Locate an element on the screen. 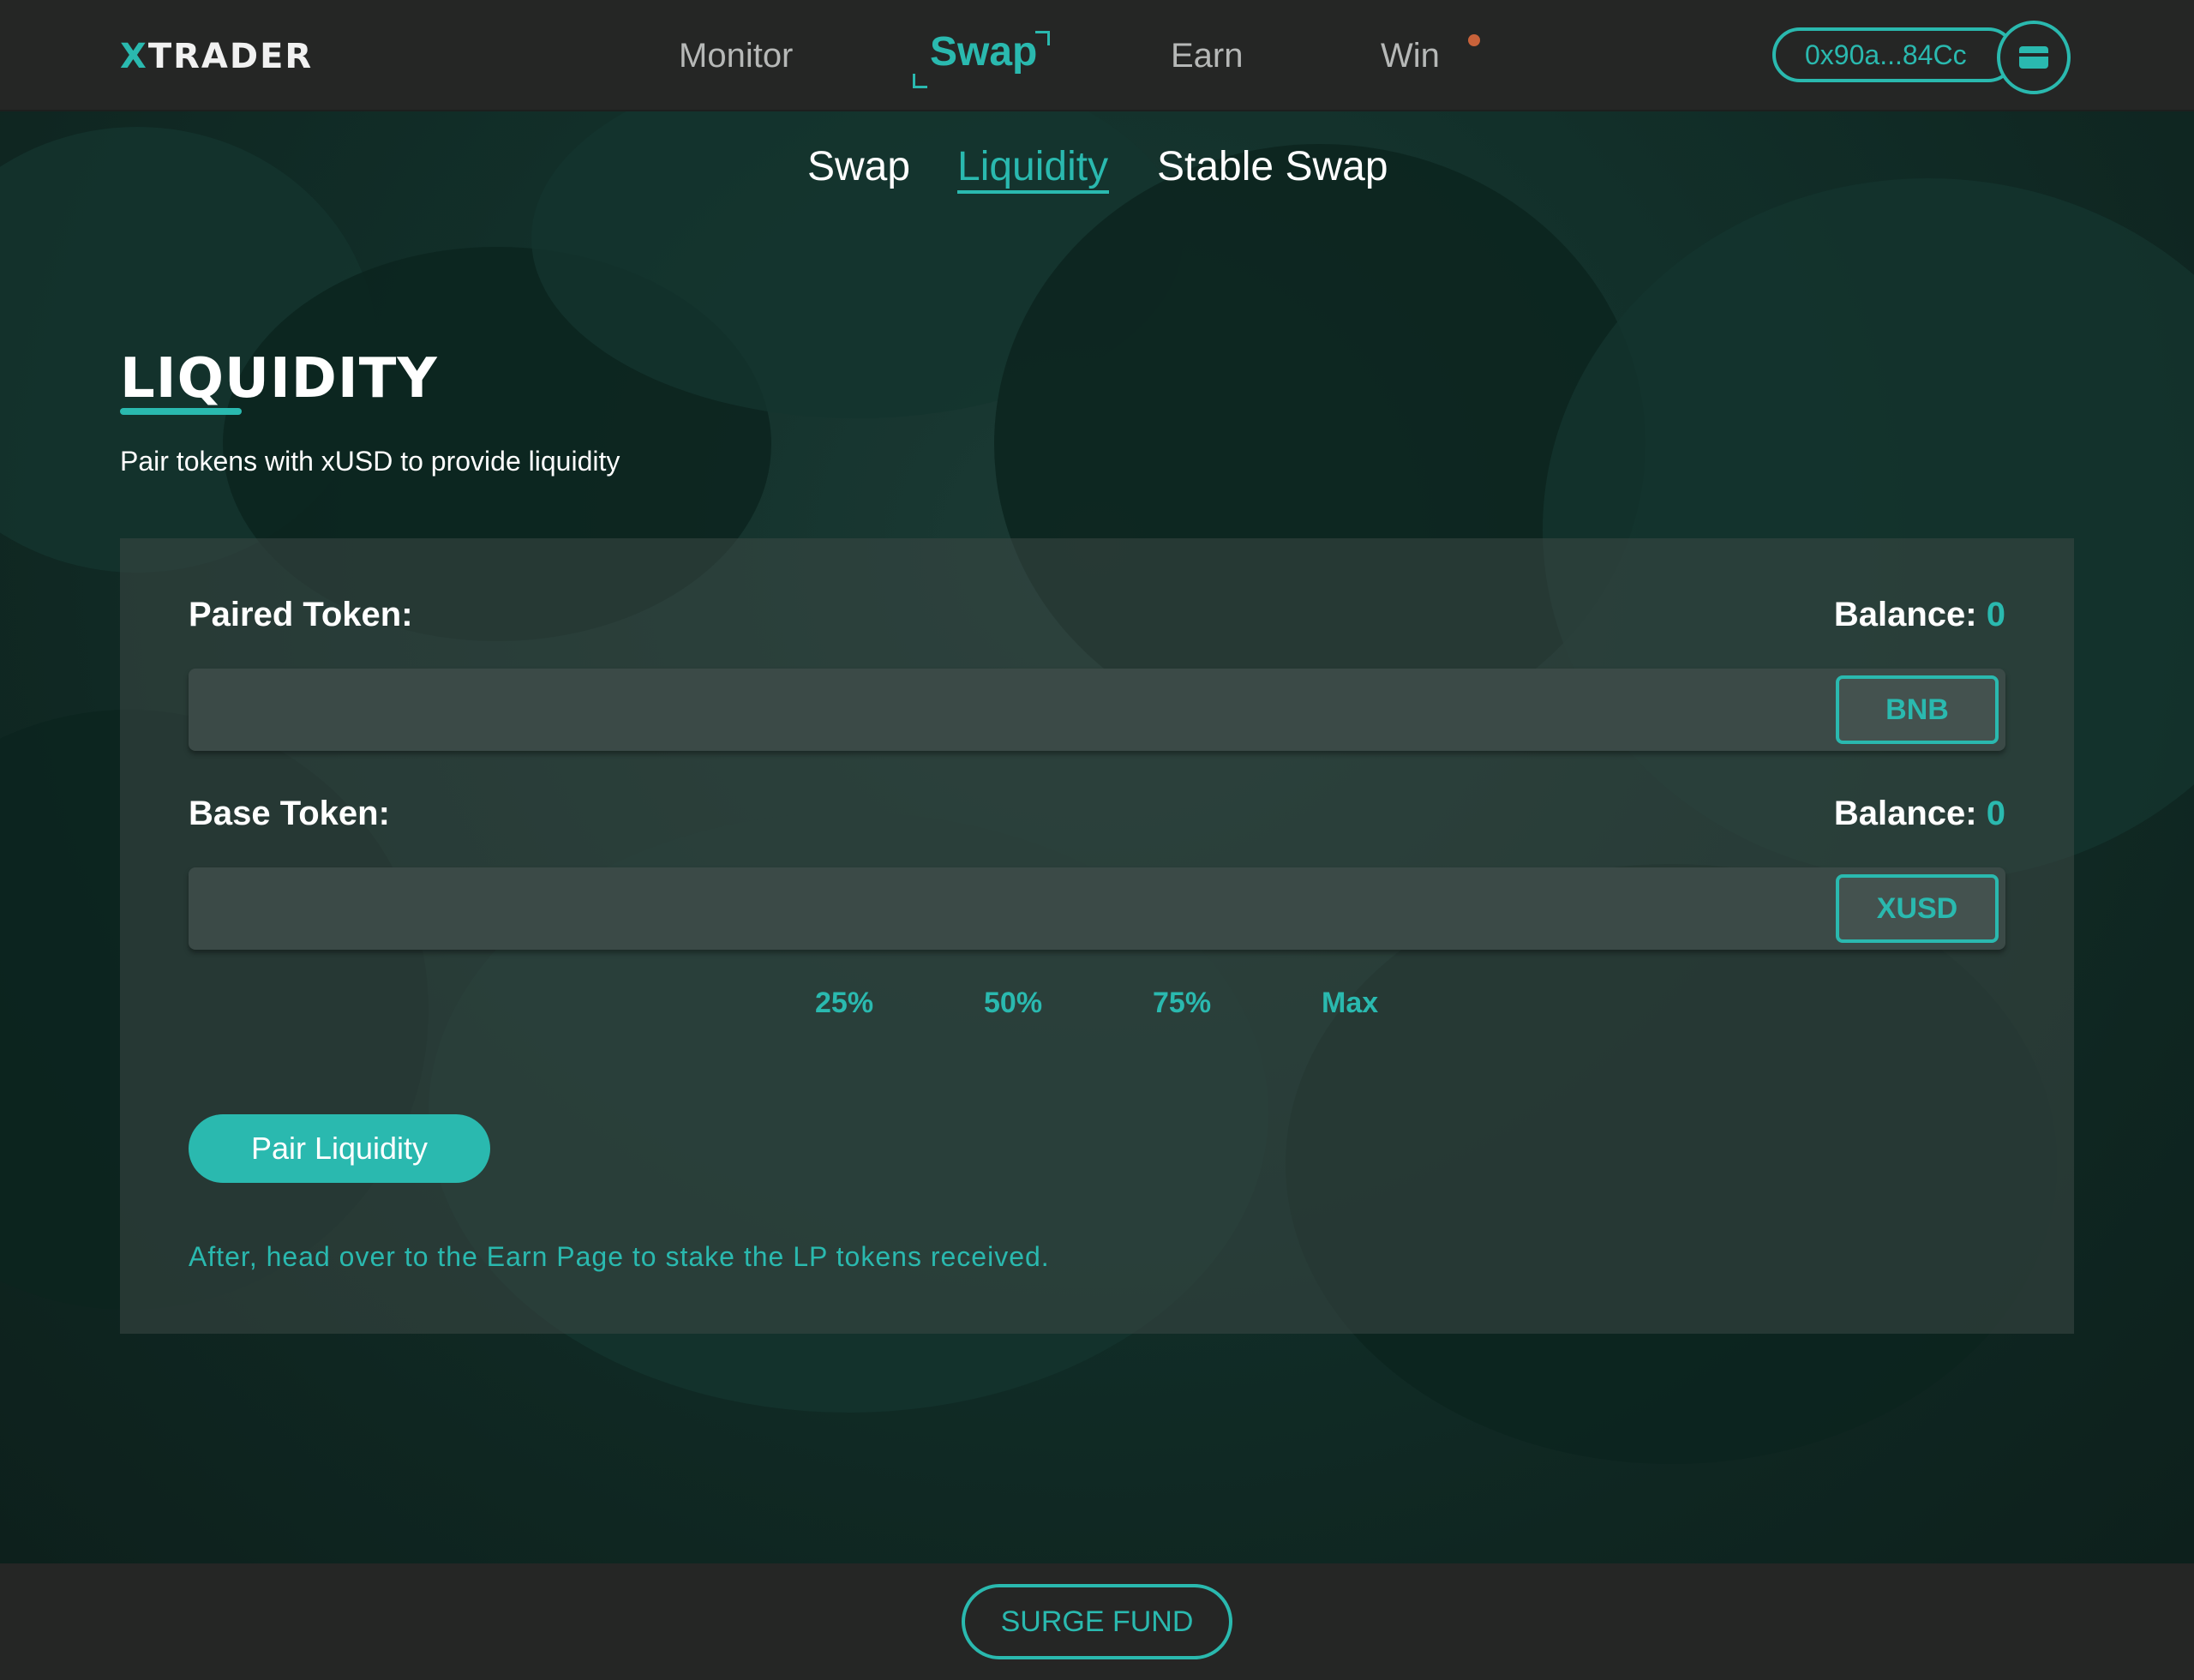 Image resolution: width=2194 pixels, height=1680 pixels. active-tab-underline is located at coordinates (1033, 192).